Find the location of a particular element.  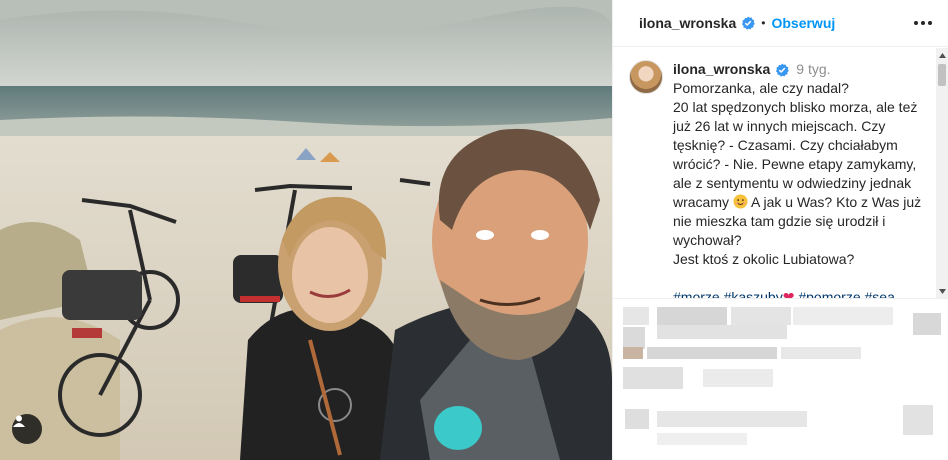

caption-line: wrócić? - Nie. Pewne etapy zamykamy, is located at coordinates (795, 164).